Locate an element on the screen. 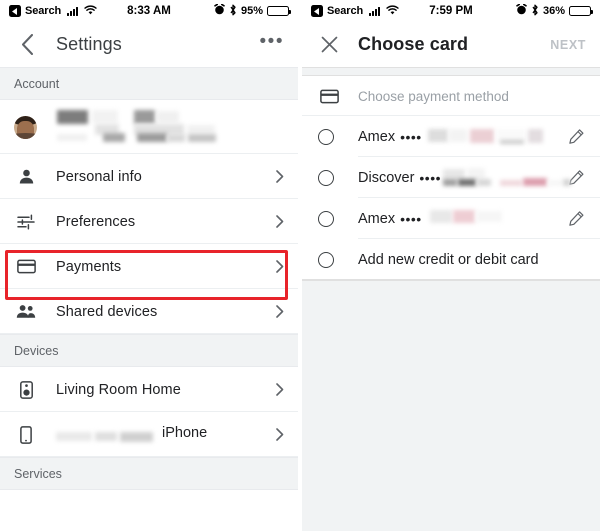  list-top-spacer is located at coordinates (451, 71).